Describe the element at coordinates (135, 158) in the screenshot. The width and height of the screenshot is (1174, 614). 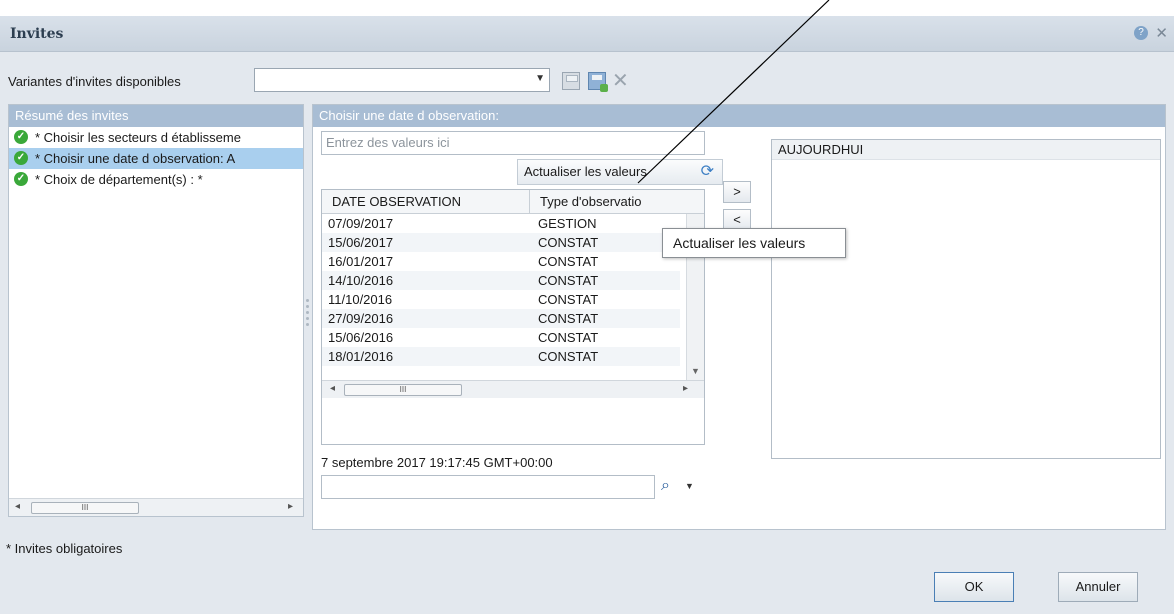
I see `summary-item-label: * Choisir une date d observation: A` at that location.